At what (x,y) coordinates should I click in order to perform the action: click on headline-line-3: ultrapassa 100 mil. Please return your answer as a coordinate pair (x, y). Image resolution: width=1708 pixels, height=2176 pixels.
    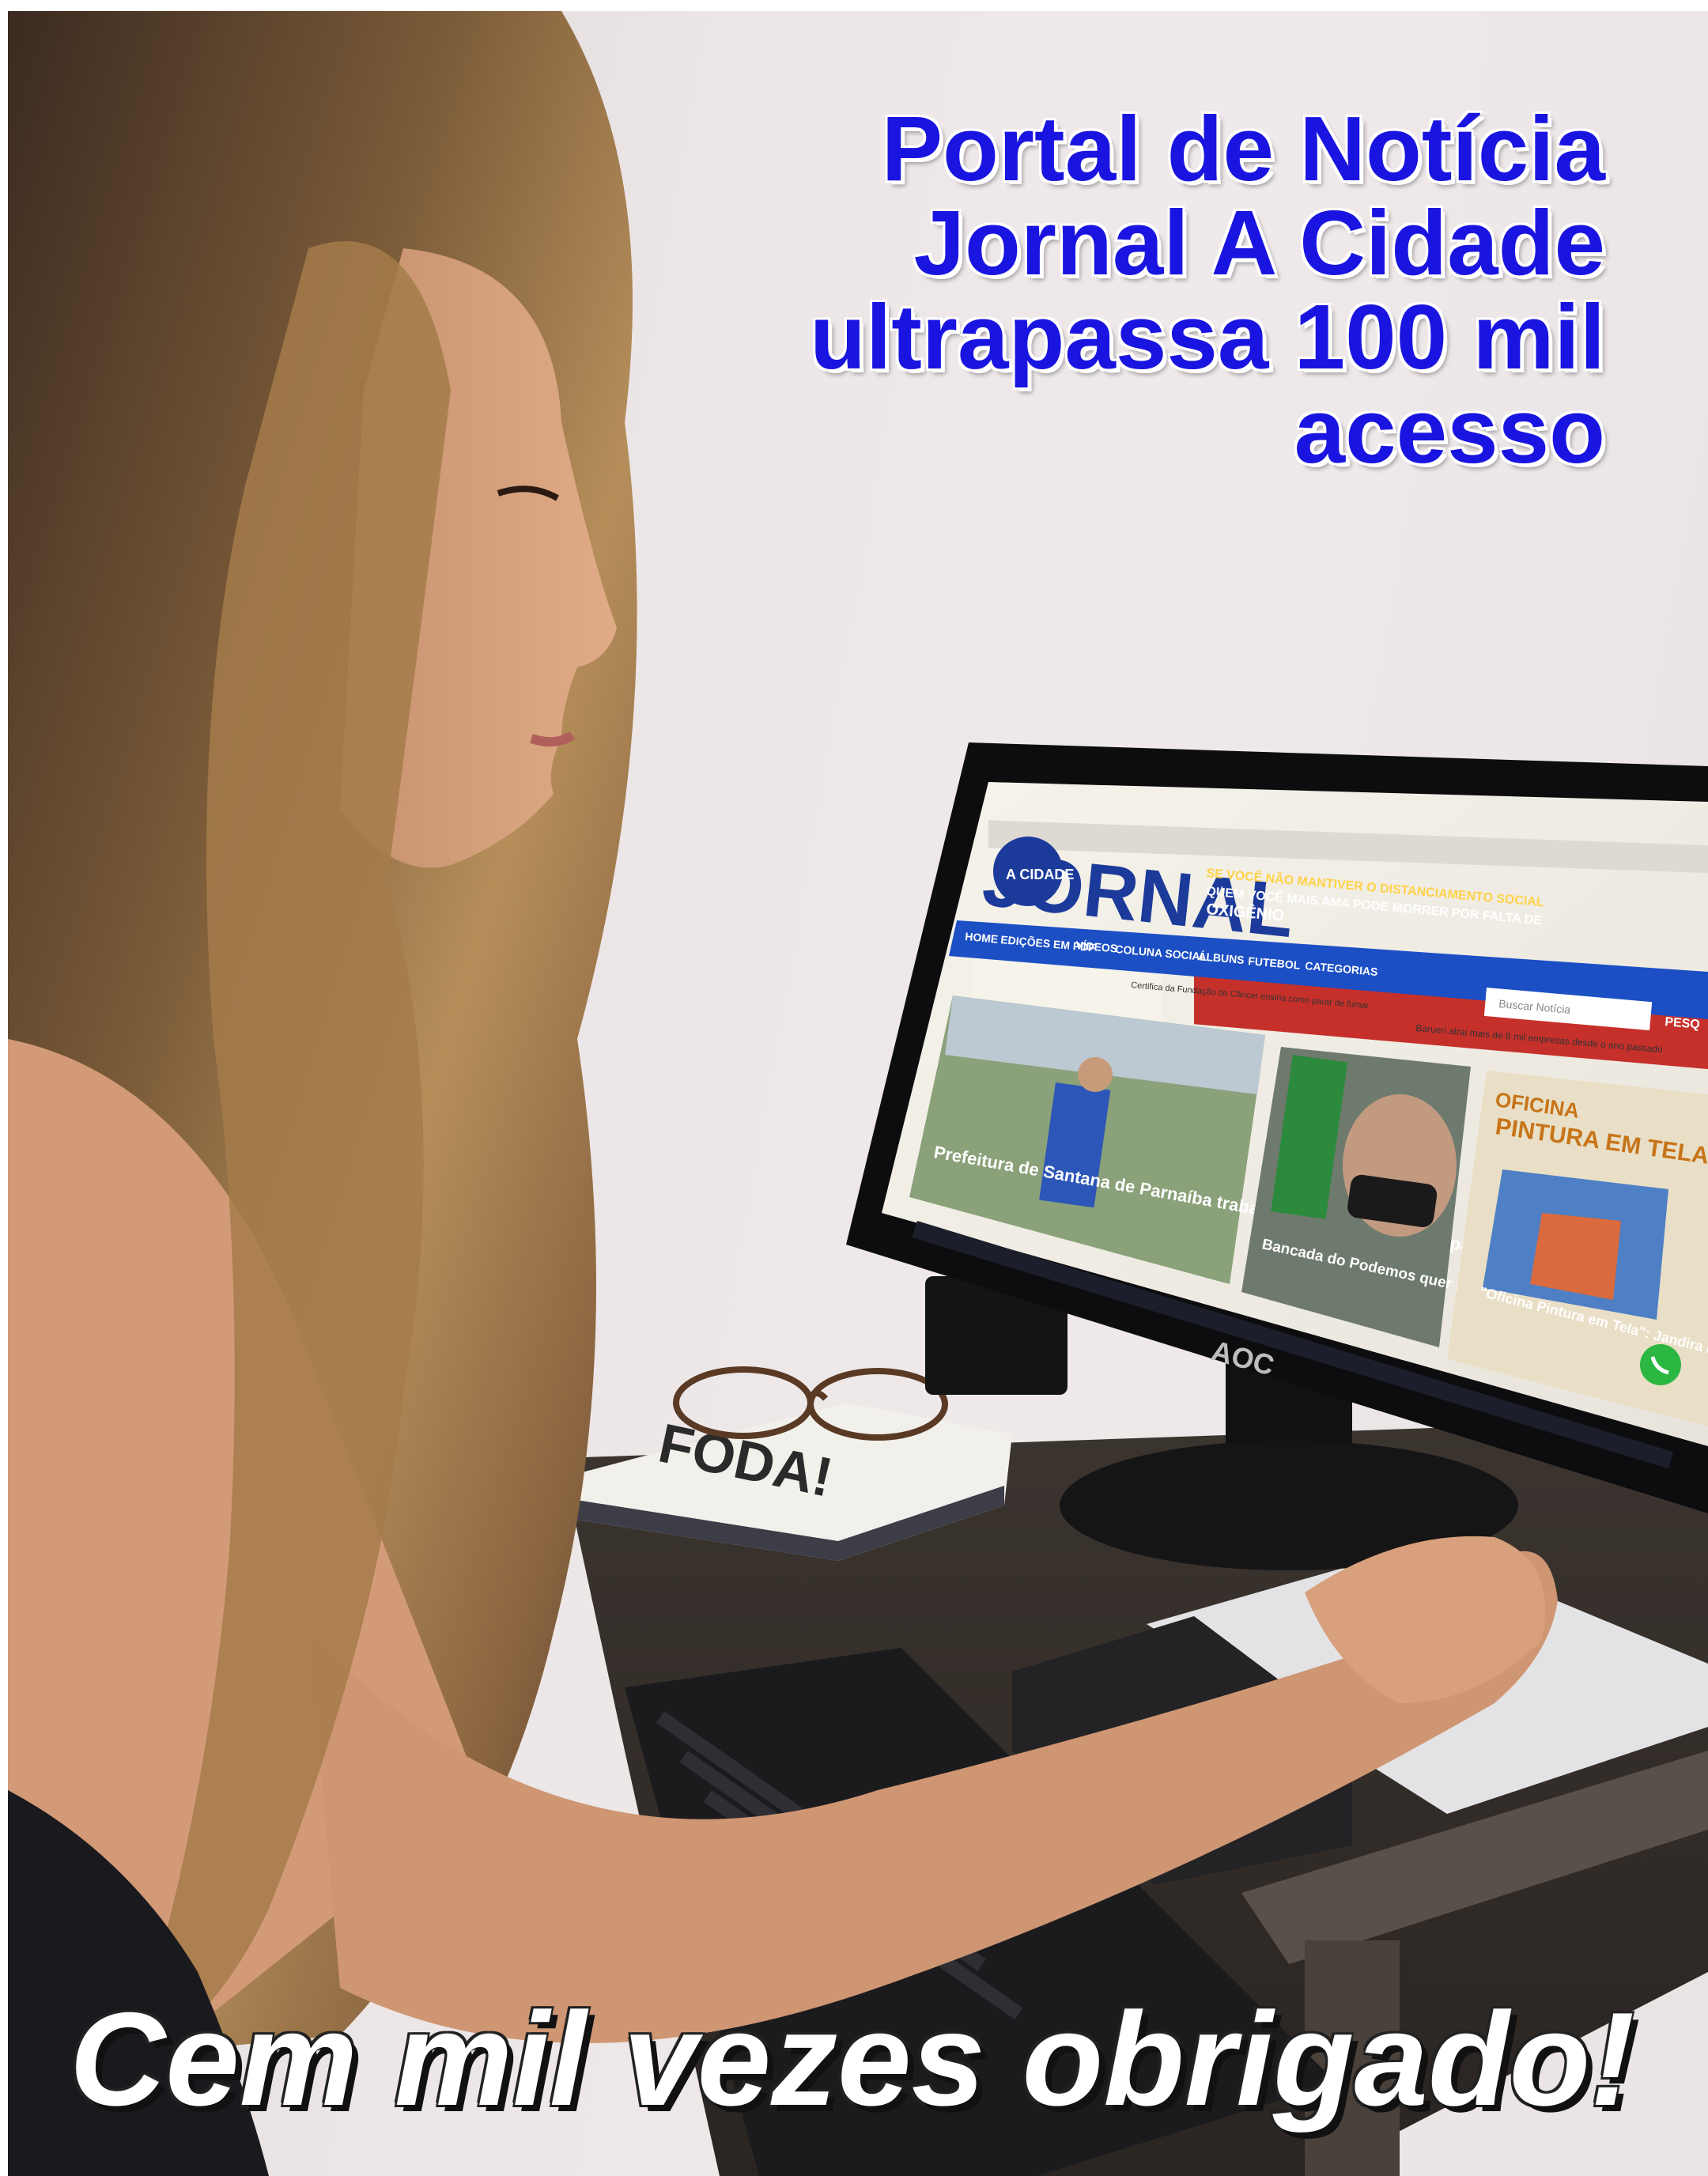
    Looking at the image, I should click on (1207, 336).